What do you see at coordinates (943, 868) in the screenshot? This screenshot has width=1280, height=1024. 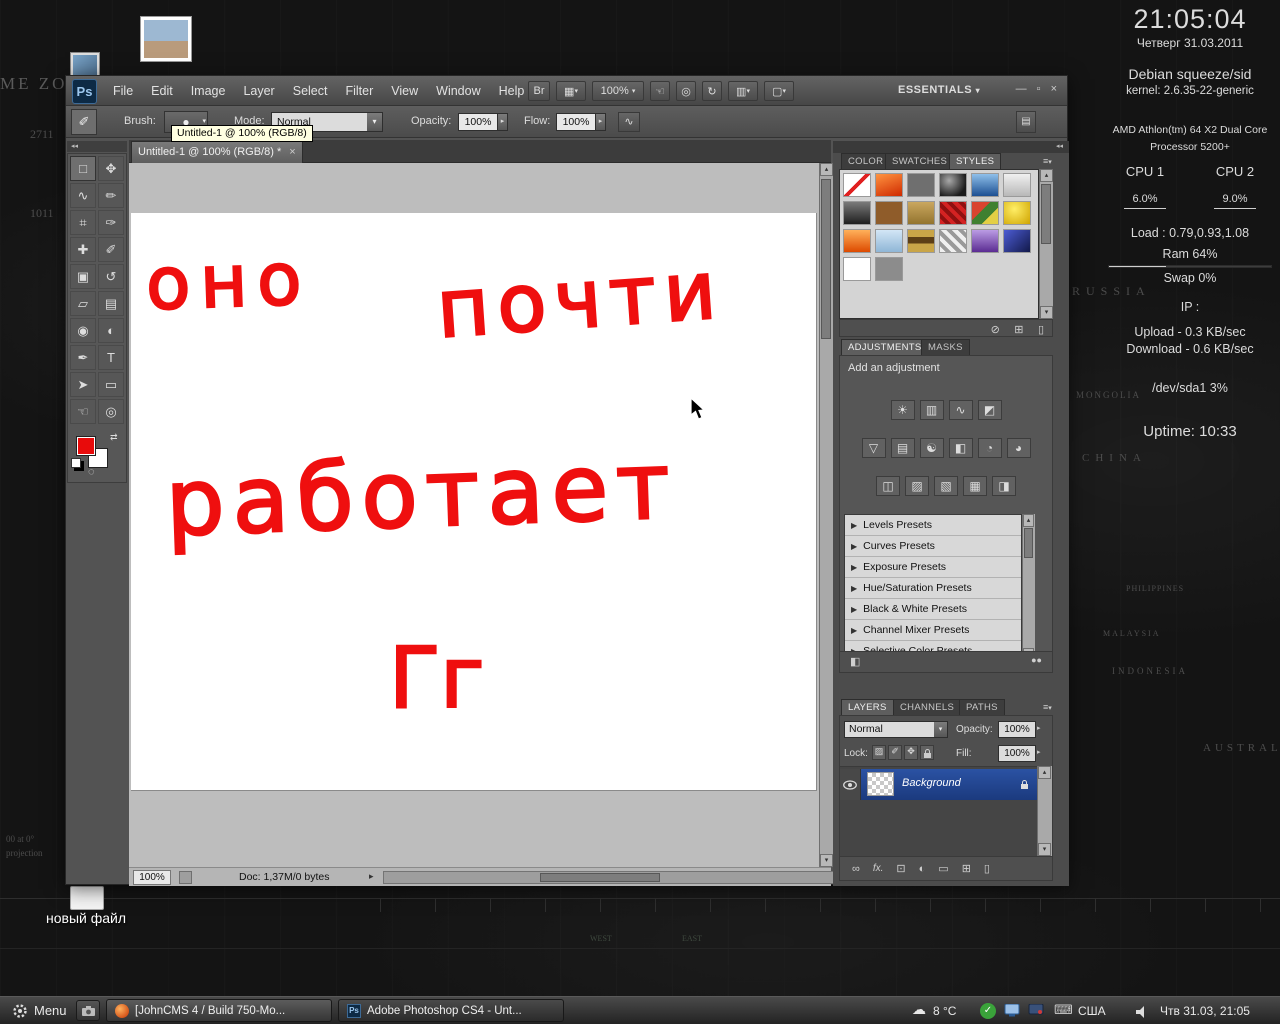 I see `layer-group-icon: ▭` at bounding box center [943, 868].